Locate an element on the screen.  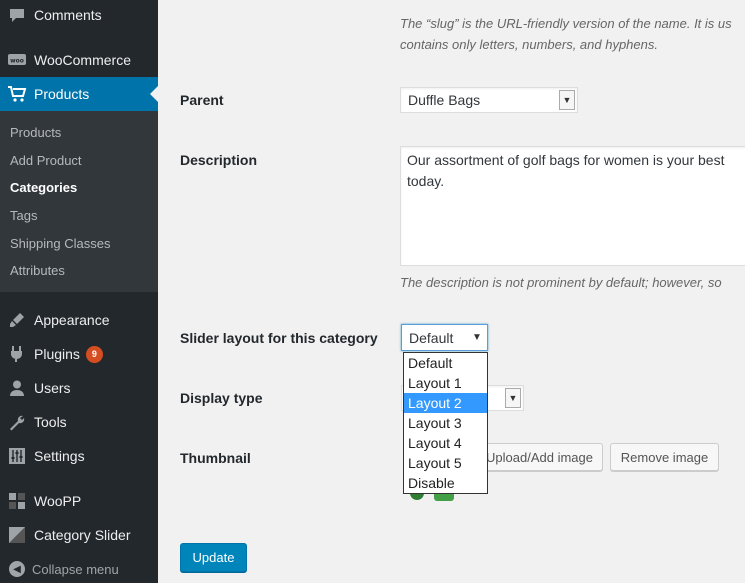
submenu-shipping-classes: Shipping Classes is located at coordinates (60, 243).